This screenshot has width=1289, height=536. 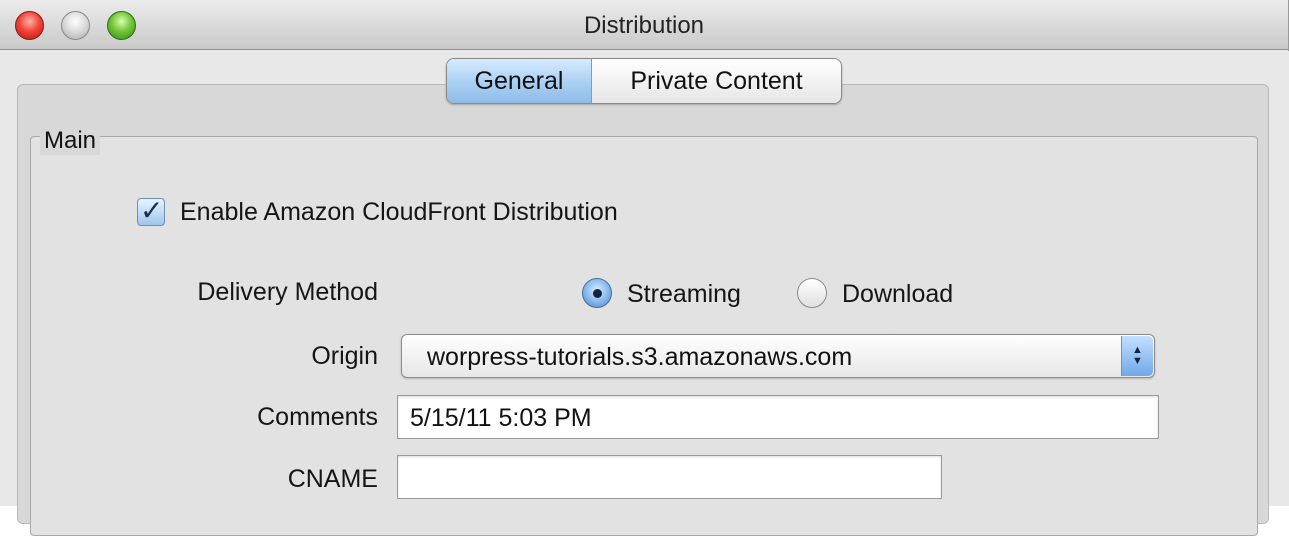 I want to click on comments-value: 5/15/11 5:03 PM, so click(x=501, y=418).